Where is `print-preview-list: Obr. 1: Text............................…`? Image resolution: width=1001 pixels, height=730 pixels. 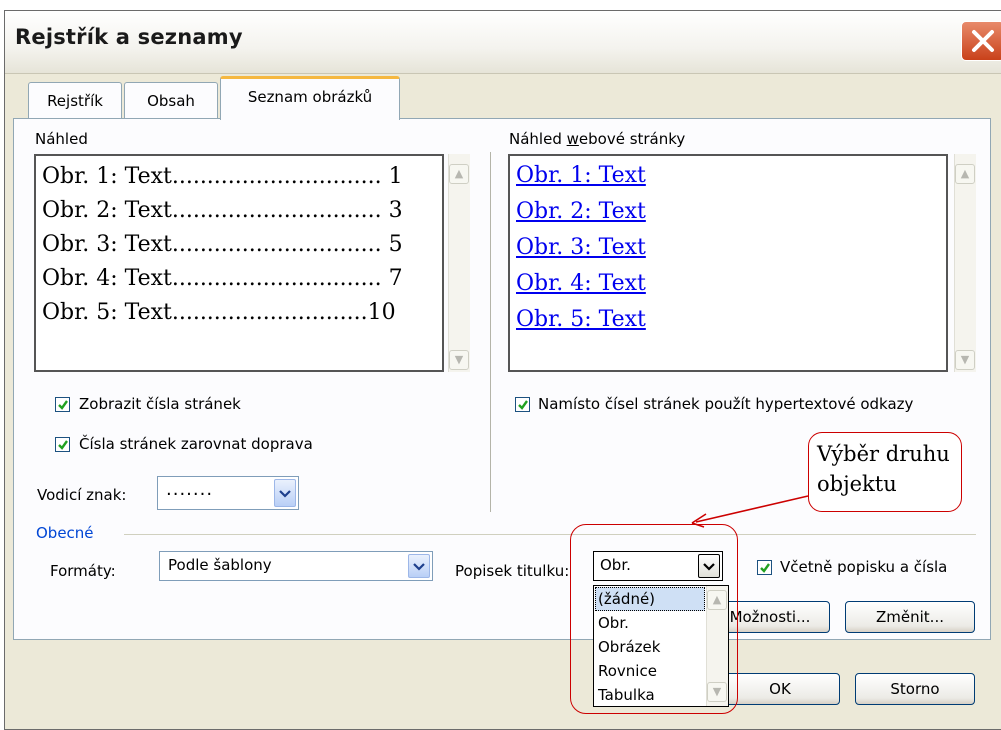
print-preview-list: Obr. 1: Text............................… is located at coordinates (237, 245).